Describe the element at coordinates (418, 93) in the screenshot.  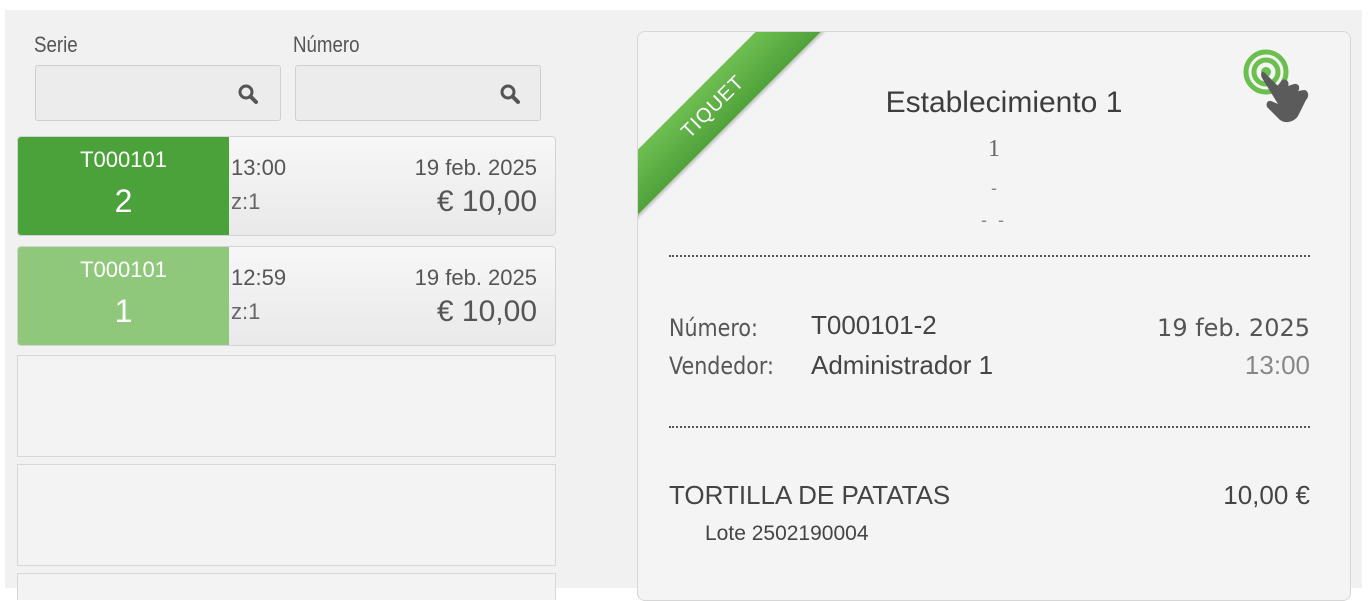
I see `numero-search-field` at that location.